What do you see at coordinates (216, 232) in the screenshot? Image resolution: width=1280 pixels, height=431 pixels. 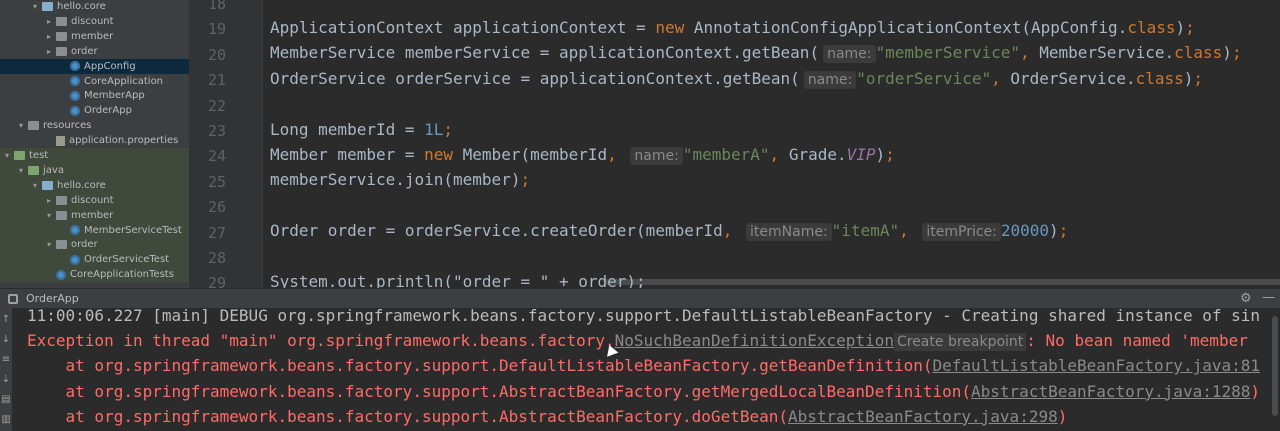 I see `line-number: 27` at bounding box center [216, 232].